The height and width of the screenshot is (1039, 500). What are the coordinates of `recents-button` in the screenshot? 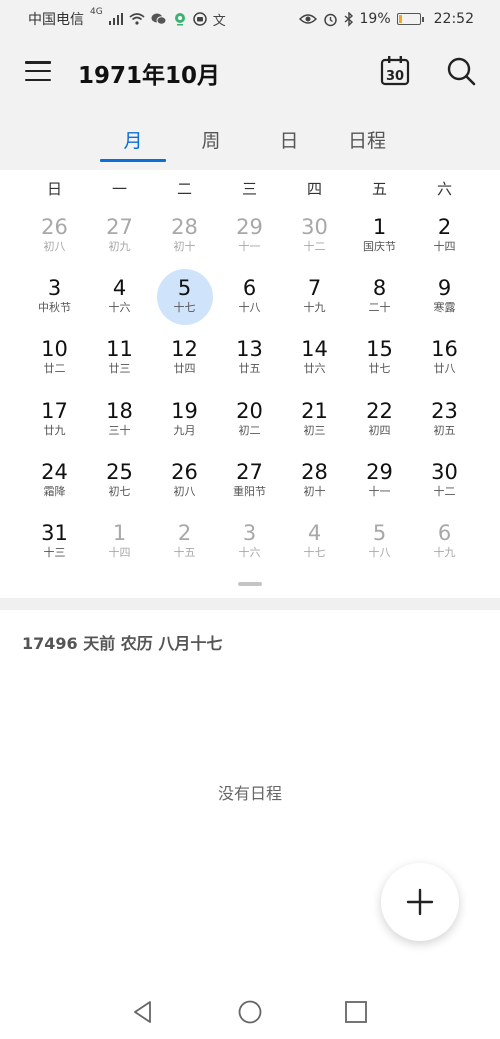 It's located at (356, 1012).